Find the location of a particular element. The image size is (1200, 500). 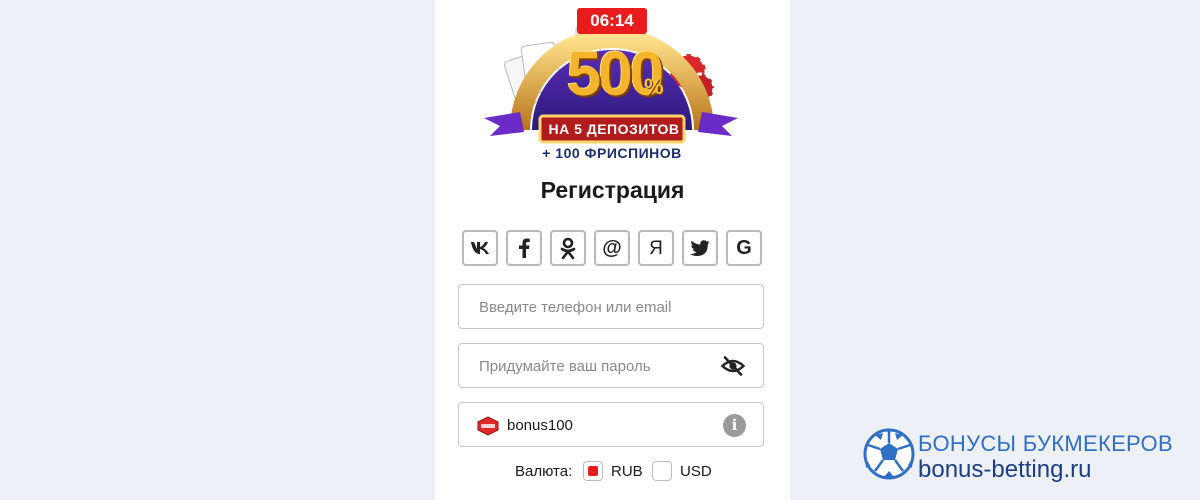

watermark: БОНУСЫ БУКМЕКЕРОВ bonus-betting.ru is located at coordinates (1023, 458).